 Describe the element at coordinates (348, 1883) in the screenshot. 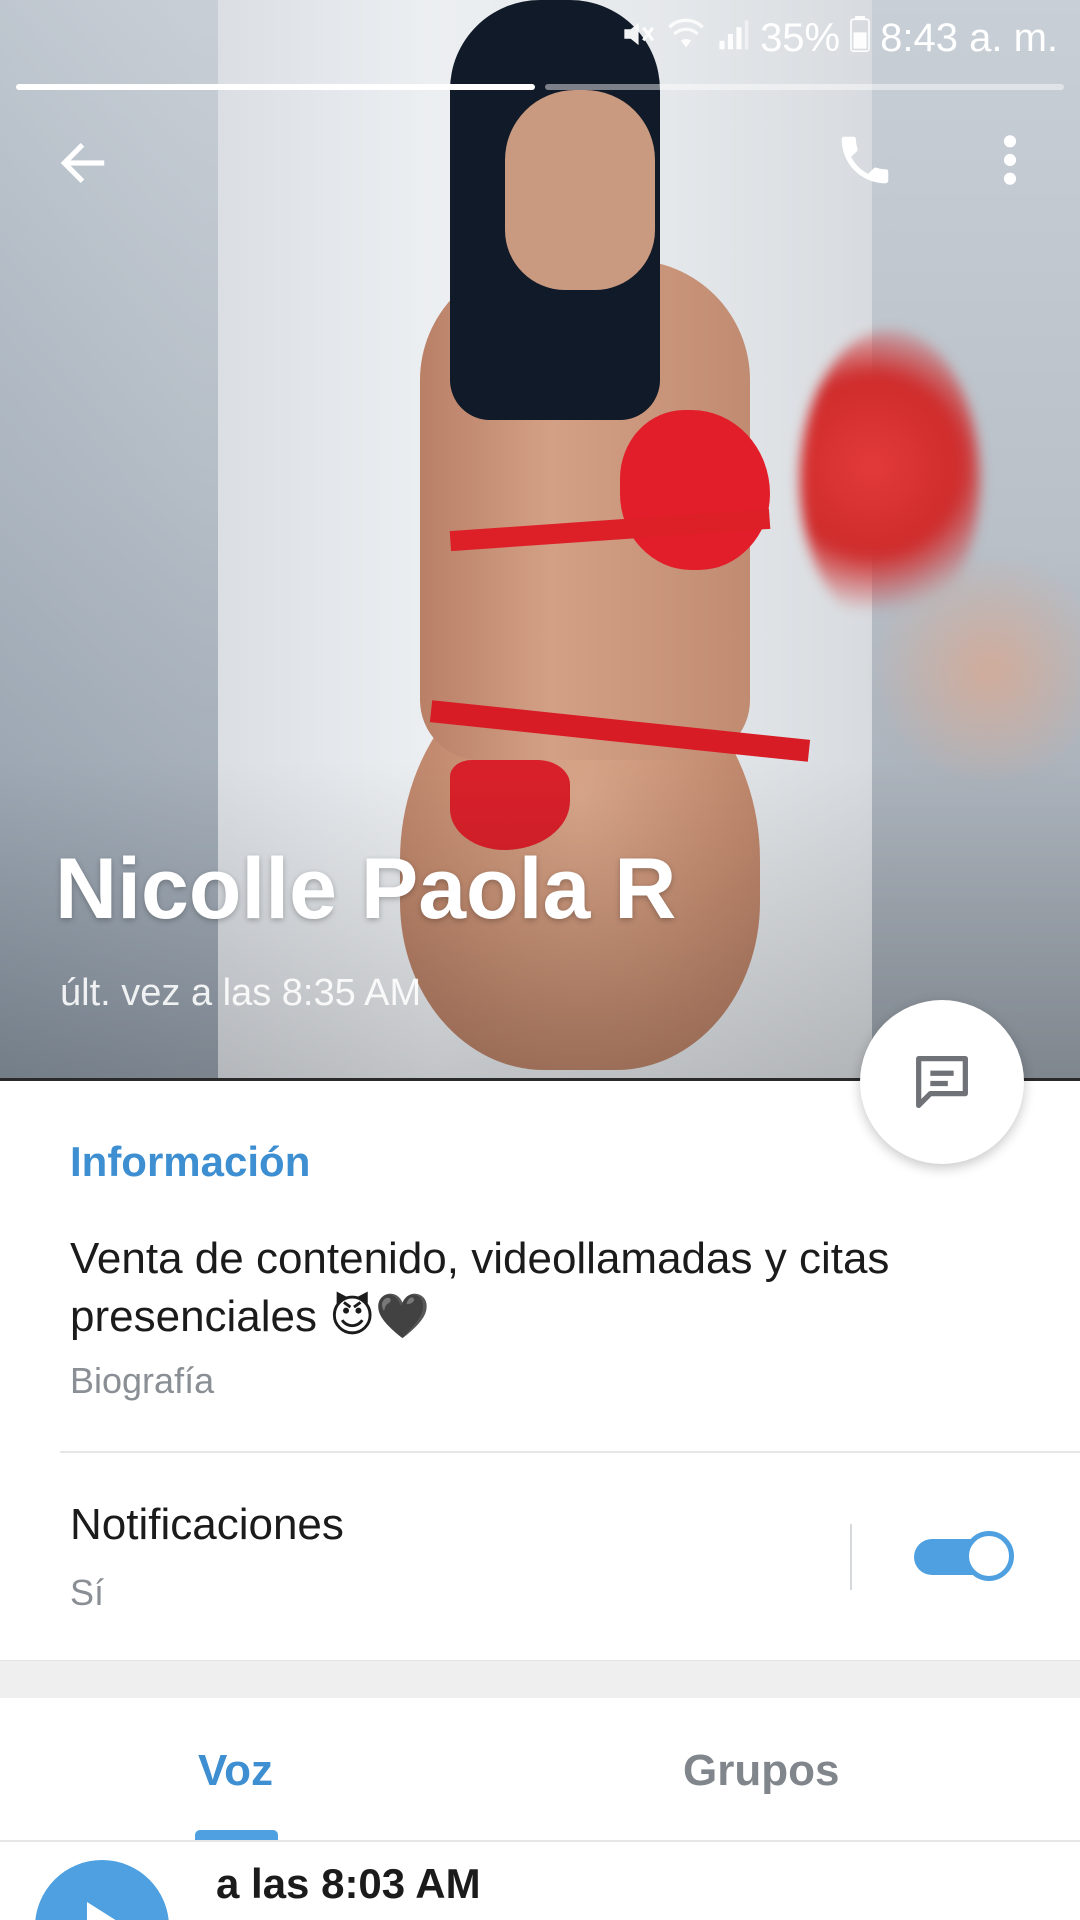

I see `voice-message-time: a las 8:03 AM` at that location.